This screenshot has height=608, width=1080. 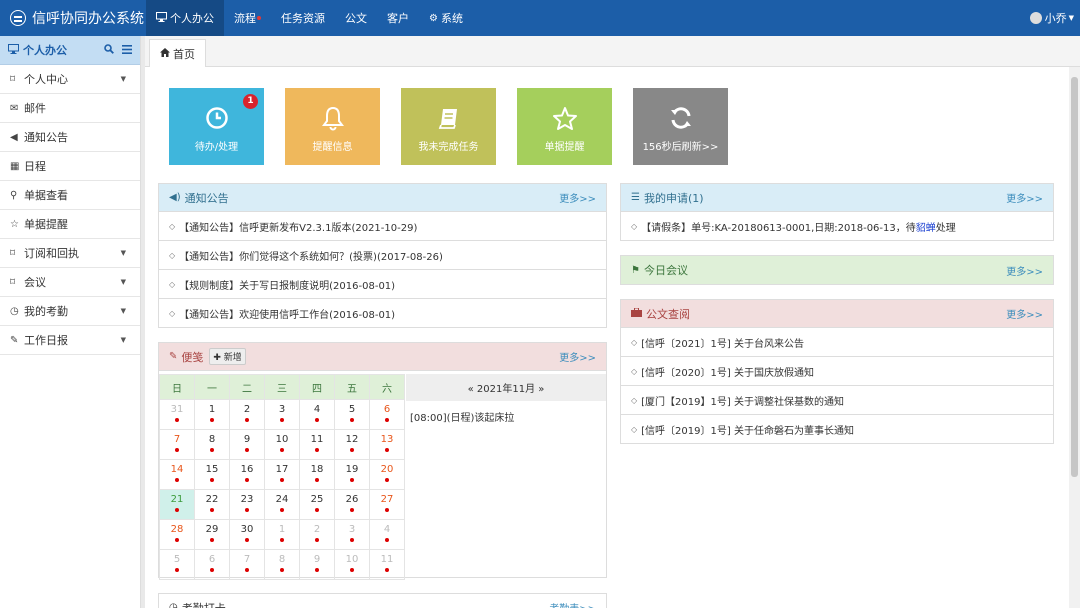 I want to click on nav-personal-office: 个人办公, so click(x=185, y=18).